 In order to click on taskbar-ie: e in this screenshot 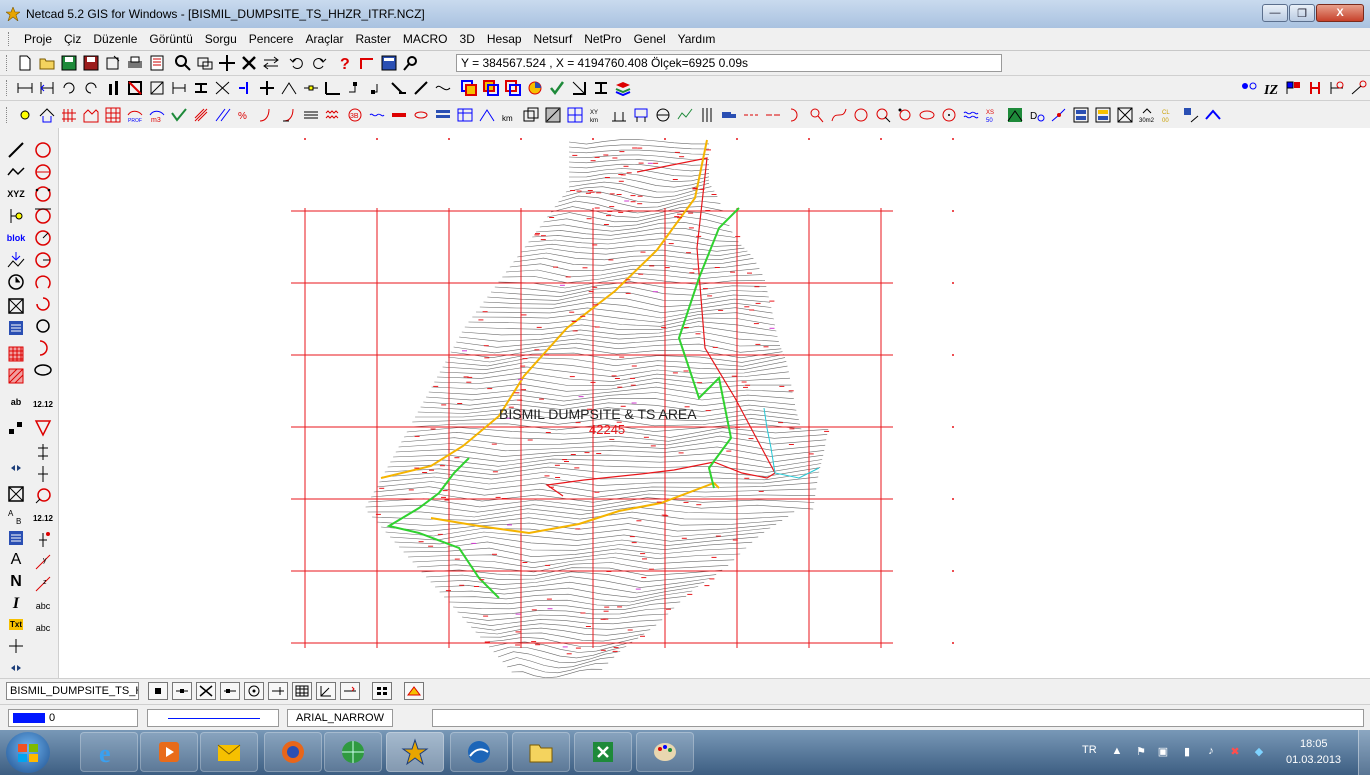, I will do `click(109, 752)`.